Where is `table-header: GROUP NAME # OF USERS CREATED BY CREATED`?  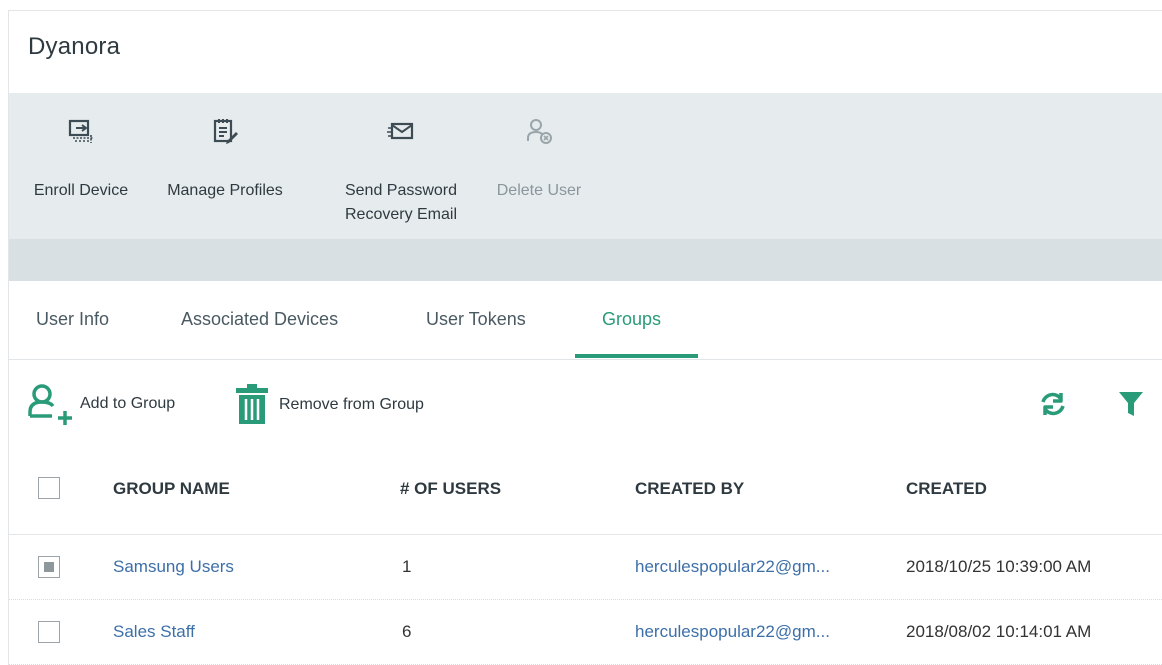
table-header: GROUP NAME # OF USERS CREATED BY CREATED is located at coordinates (585, 498).